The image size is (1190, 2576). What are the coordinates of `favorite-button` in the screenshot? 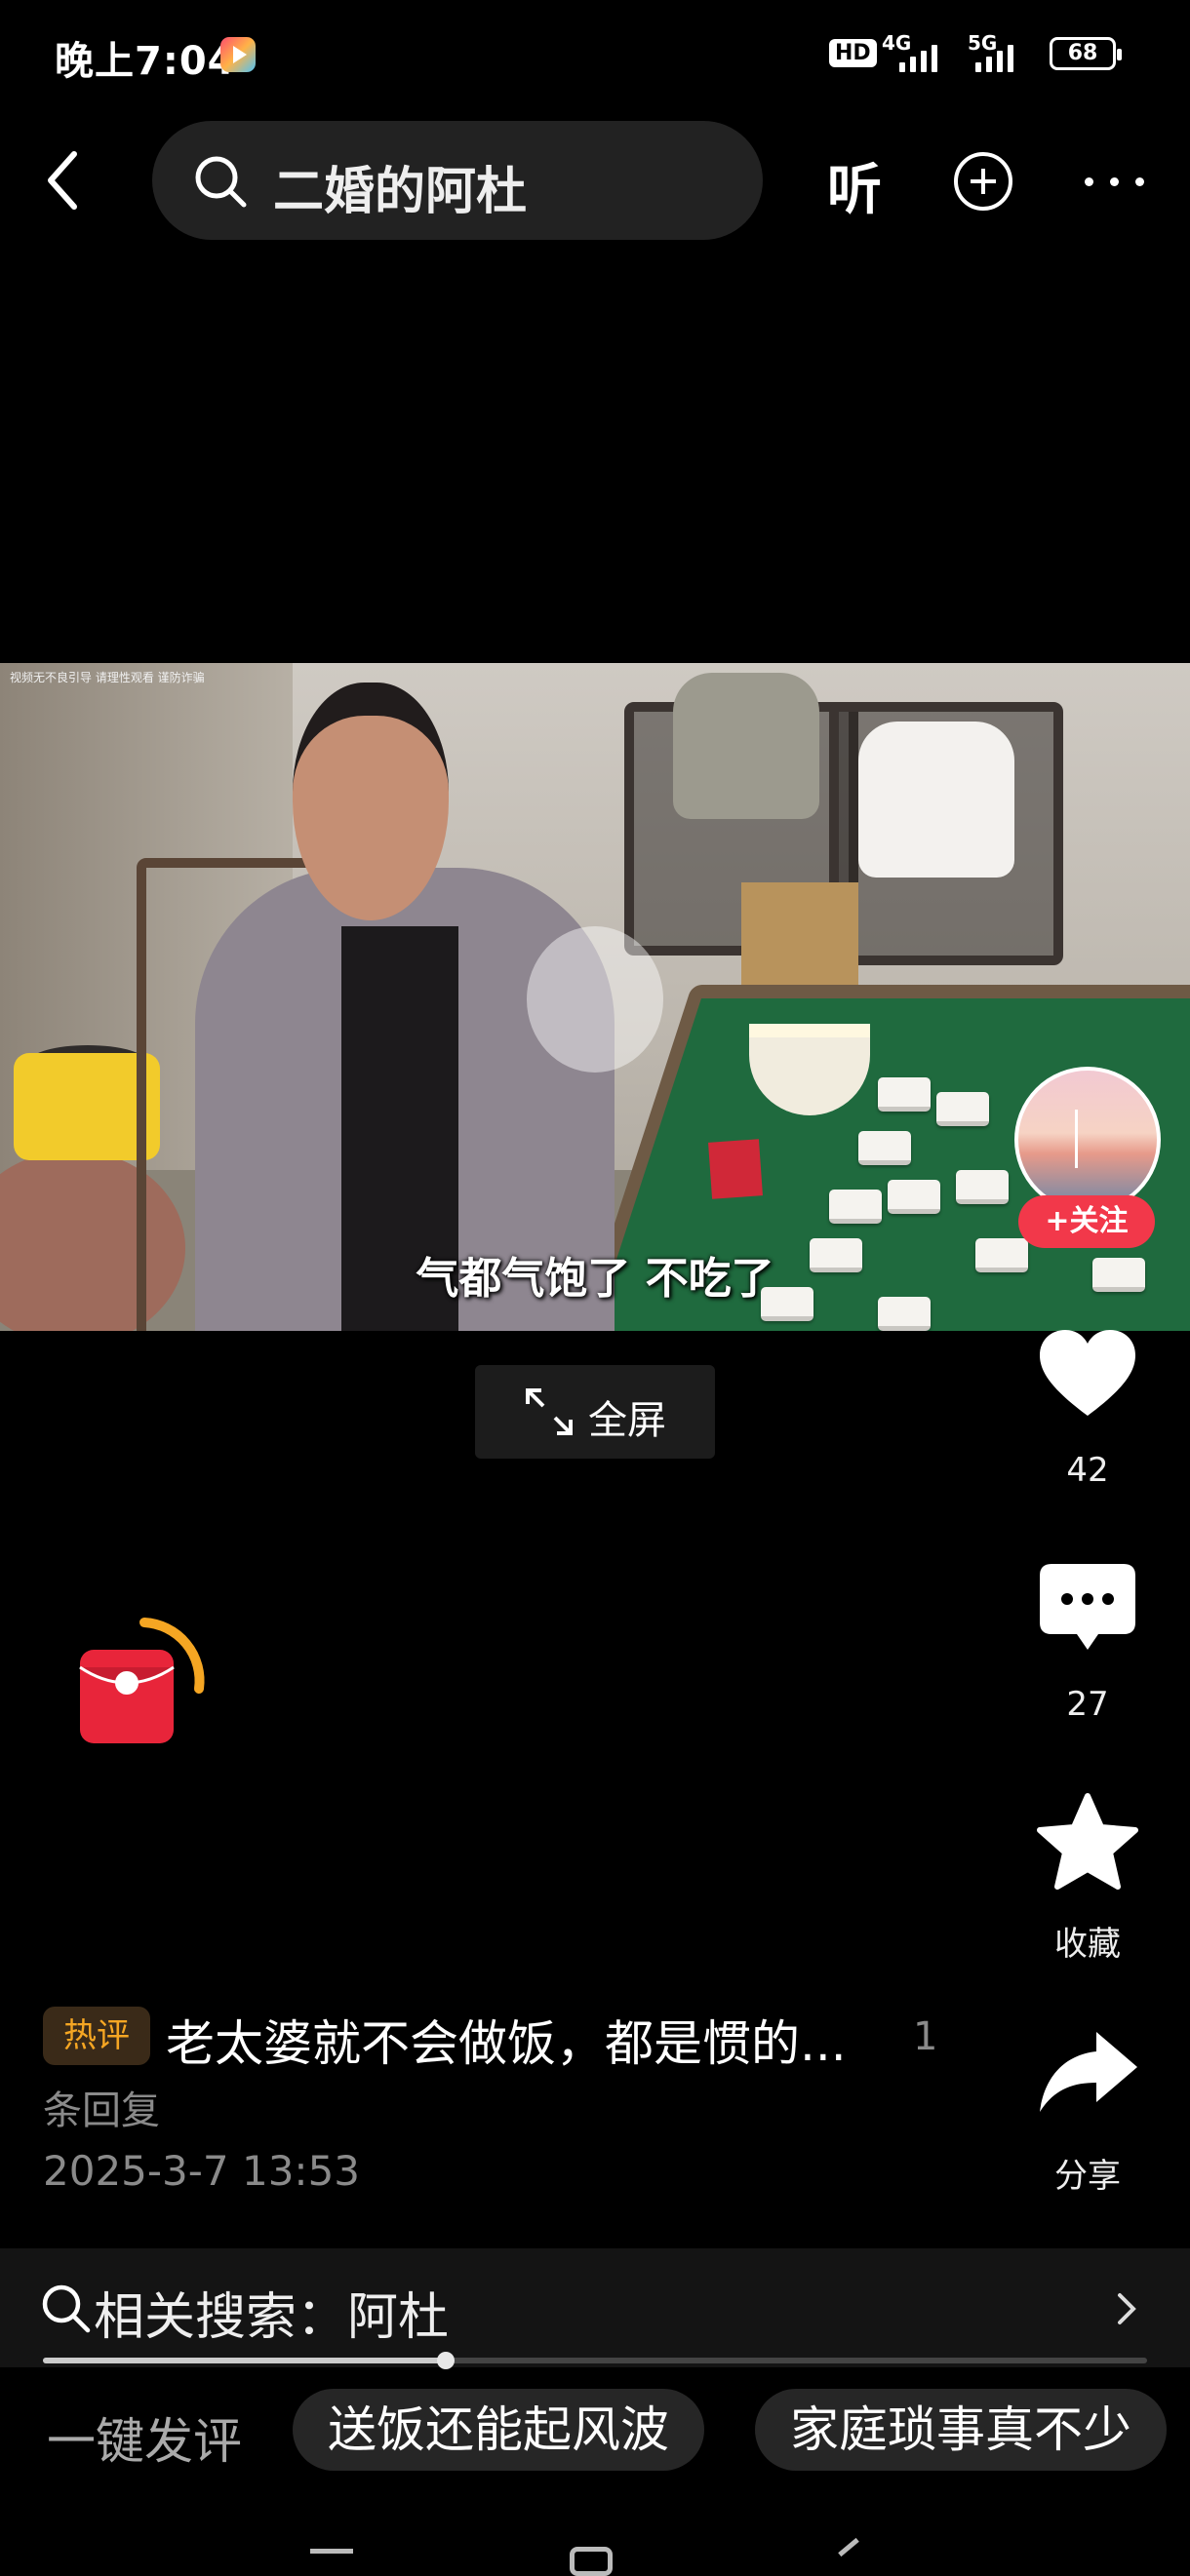 It's located at (1087, 1843).